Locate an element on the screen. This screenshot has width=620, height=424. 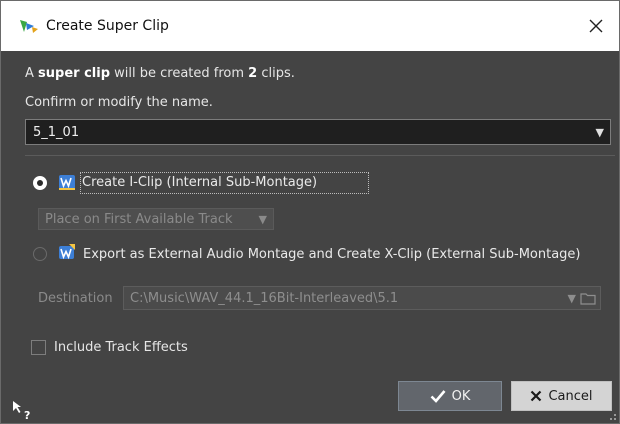
internal-clip-label: Create I-Clip (Internal Sub-Montage) is located at coordinates (199, 182).